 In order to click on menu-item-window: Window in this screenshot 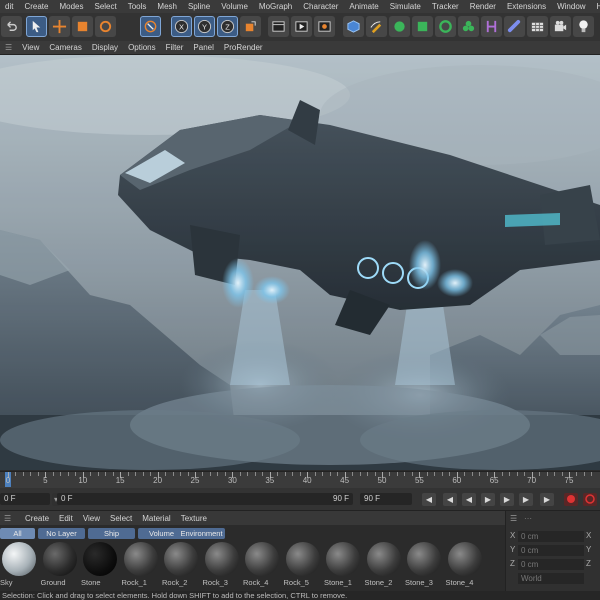, I will do `click(571, 6)`.